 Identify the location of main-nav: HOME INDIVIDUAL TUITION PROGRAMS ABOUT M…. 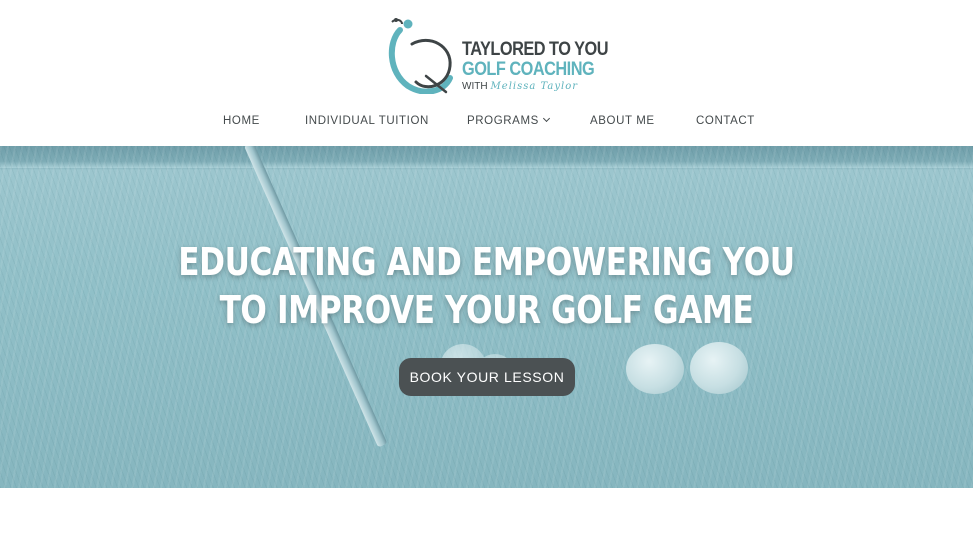
(486, 122).